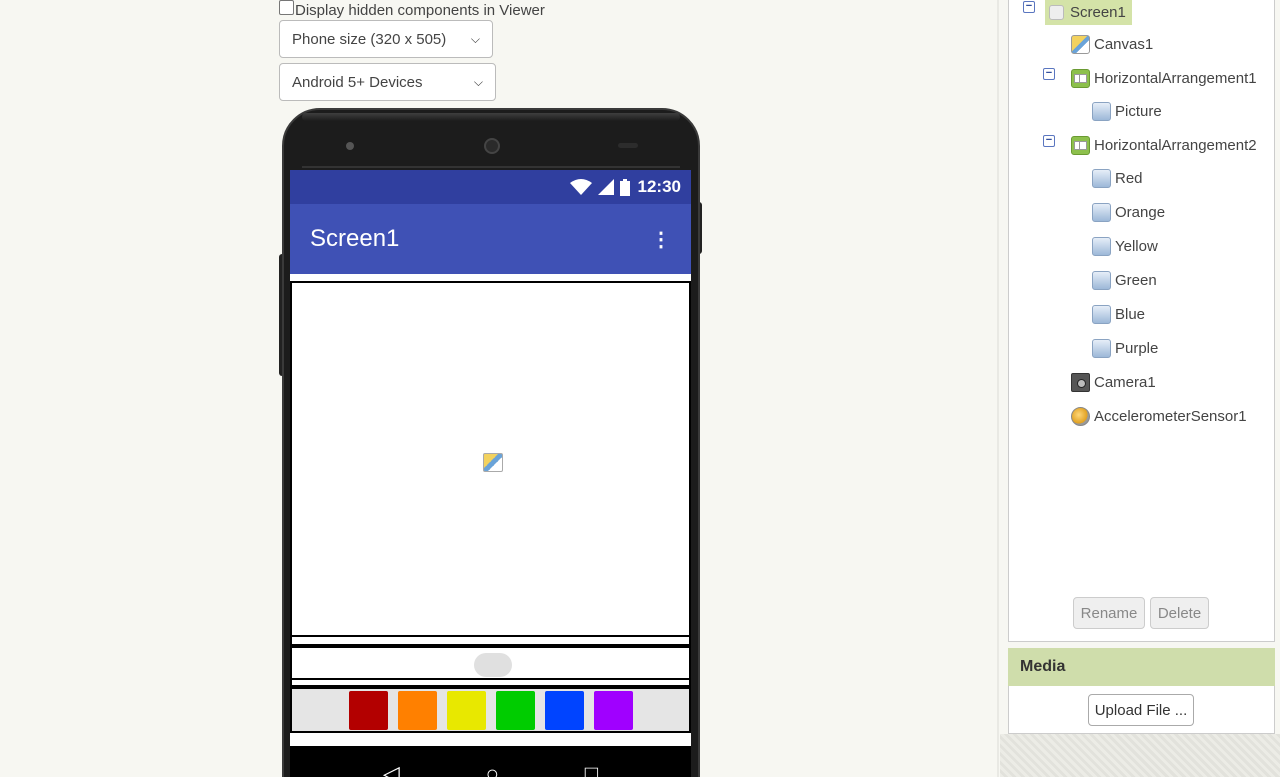 The width and height of the screenshot is (1280, 777). Describe the element at coordinates (1137, 348) in the screenshot. I see `tree-item-label: Purple` at that location.